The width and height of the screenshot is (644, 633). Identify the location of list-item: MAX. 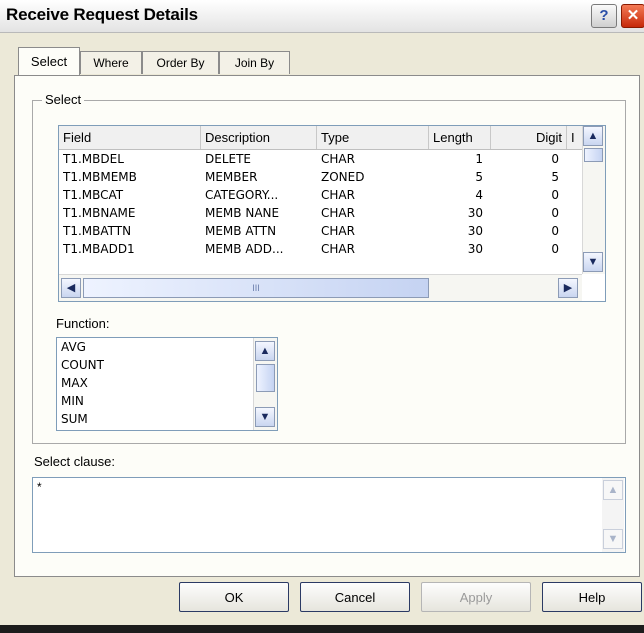
(74, 383).